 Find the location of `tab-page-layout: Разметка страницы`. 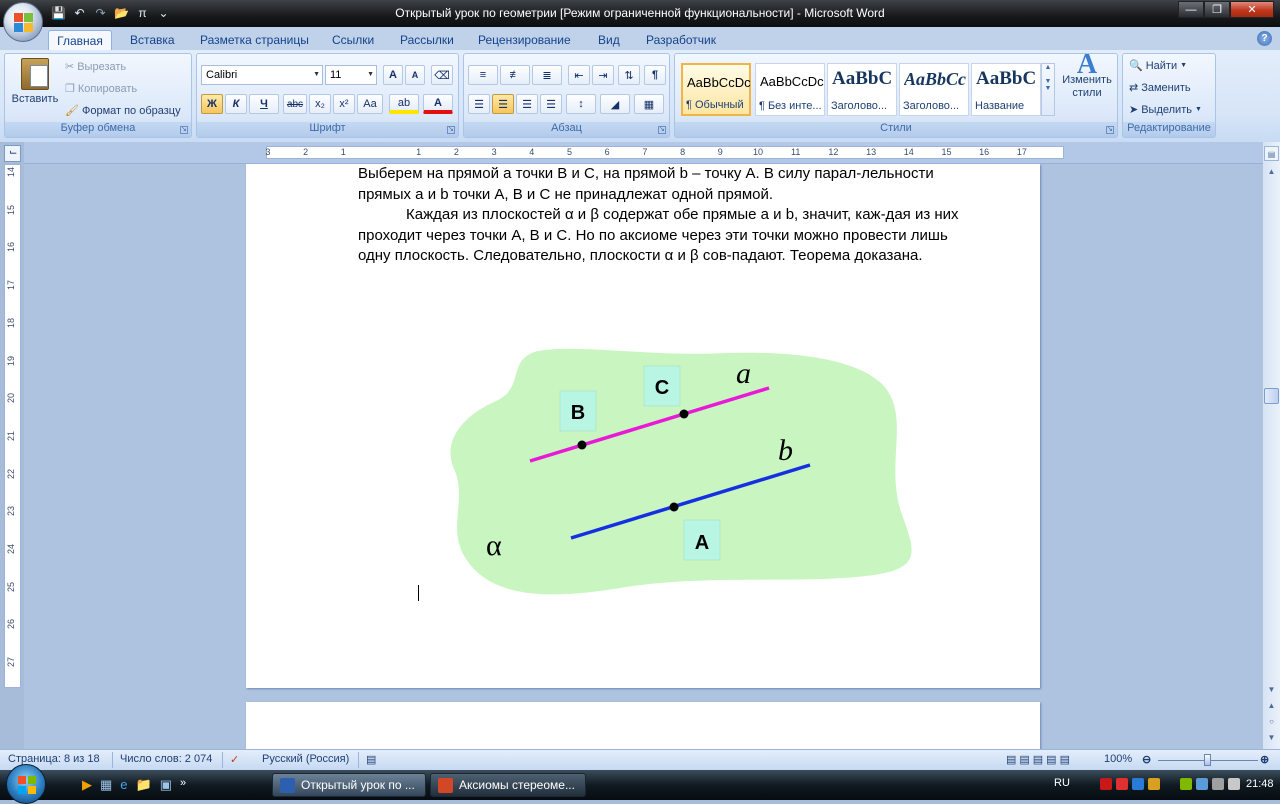

tab-page-layout: Разметка страницы is located at coordinates (254, 40).